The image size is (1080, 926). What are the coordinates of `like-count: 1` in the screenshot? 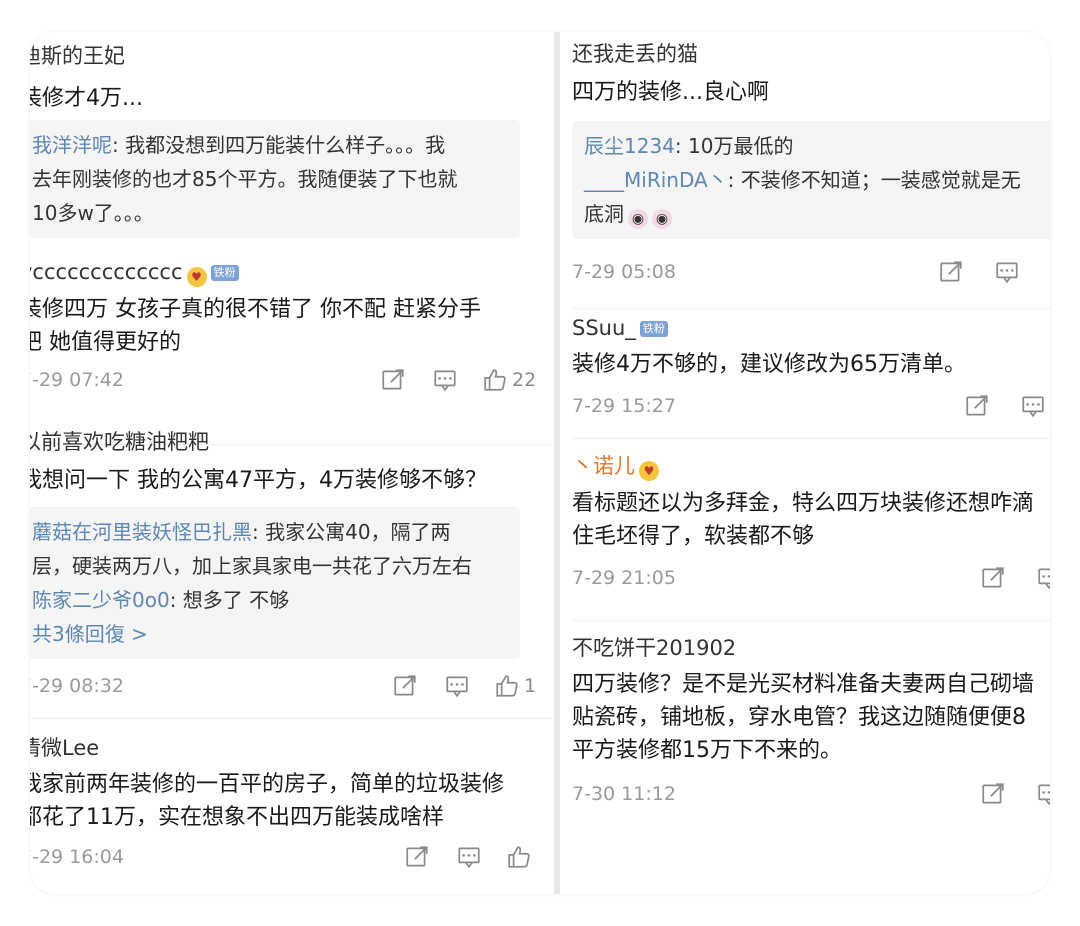 It's located at (530, 686).